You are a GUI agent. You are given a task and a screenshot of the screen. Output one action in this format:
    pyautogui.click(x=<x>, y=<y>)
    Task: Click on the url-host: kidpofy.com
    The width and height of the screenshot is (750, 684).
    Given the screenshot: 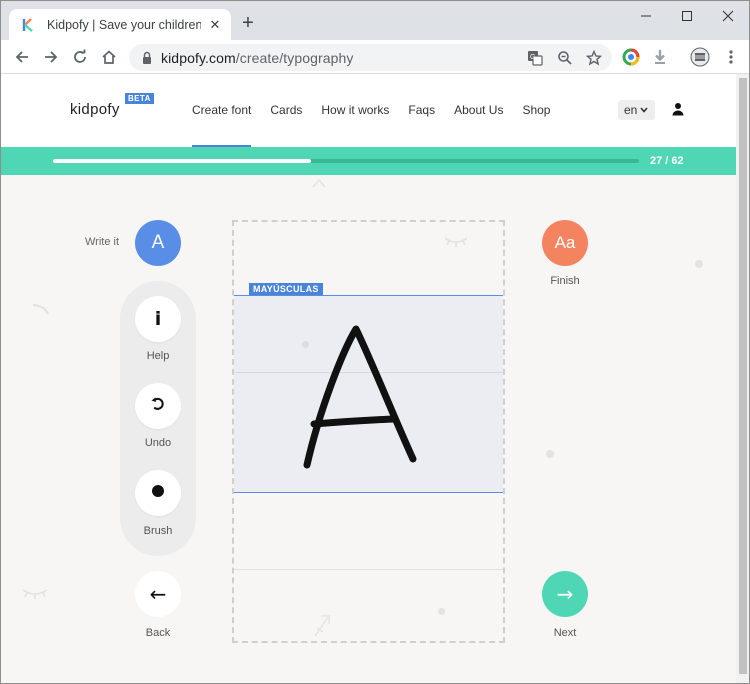 What is the action you would take?
    pyautogui.click(x=198, y=57)
    